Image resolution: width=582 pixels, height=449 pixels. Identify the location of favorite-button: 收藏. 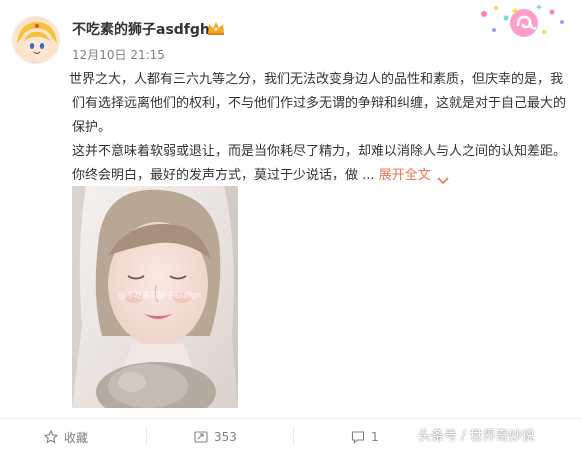
(66, 437).